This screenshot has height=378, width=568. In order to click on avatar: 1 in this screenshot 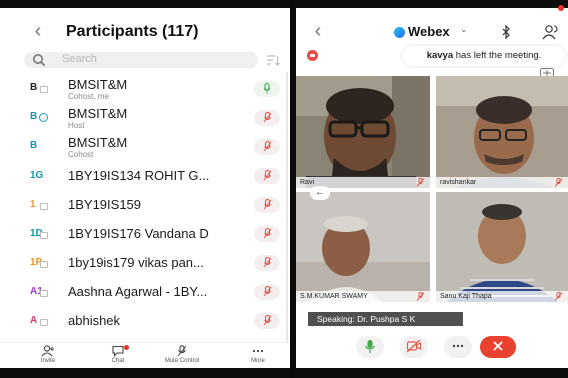, I will do `click(41, 205)`.